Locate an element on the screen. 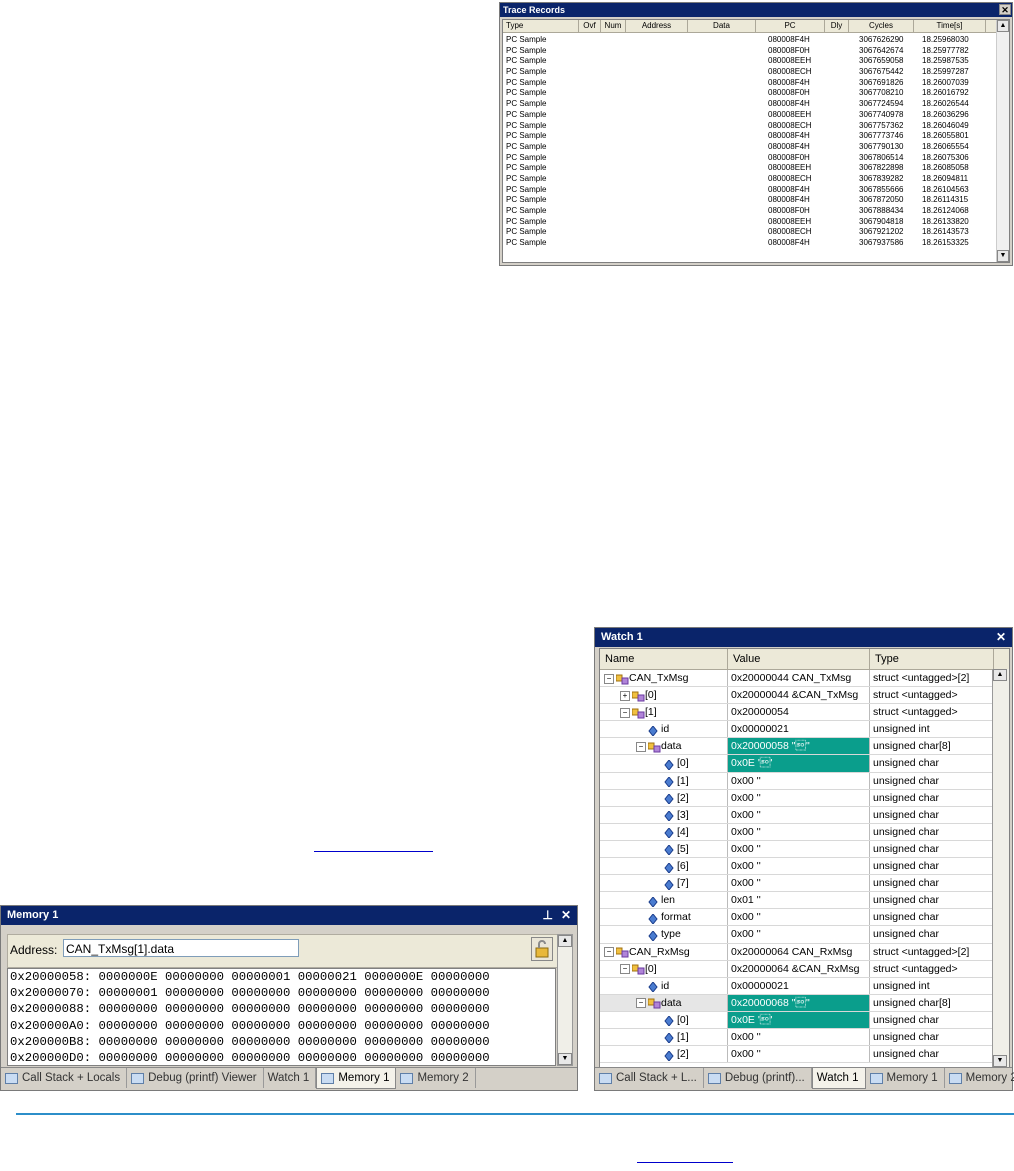 This screenshot has width=1014, height=1171. trace-row: PC Sample 080008F0H 3067888434 18.26124068 is located at coordinates (756, 211).